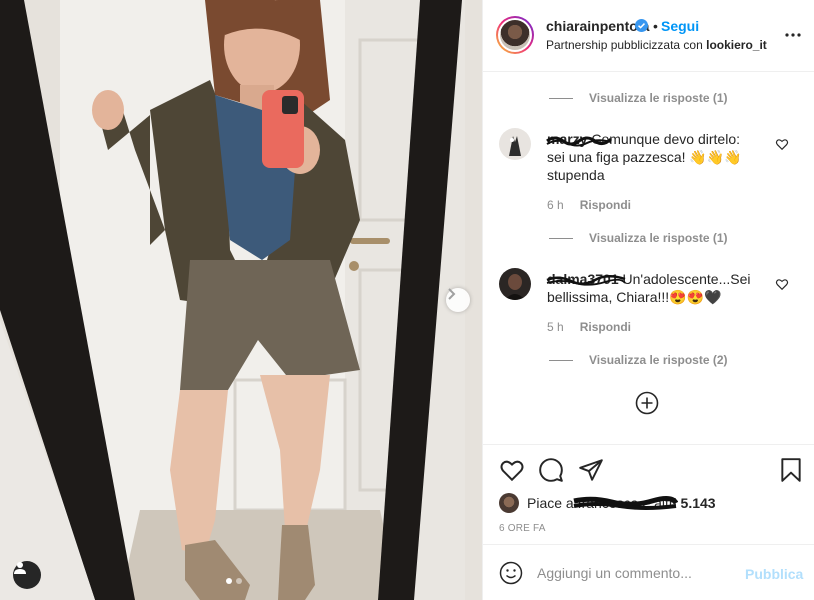 The width and height of the screenshot is (814, 600). I want to click on carousel-next-button, so click(458, 300).